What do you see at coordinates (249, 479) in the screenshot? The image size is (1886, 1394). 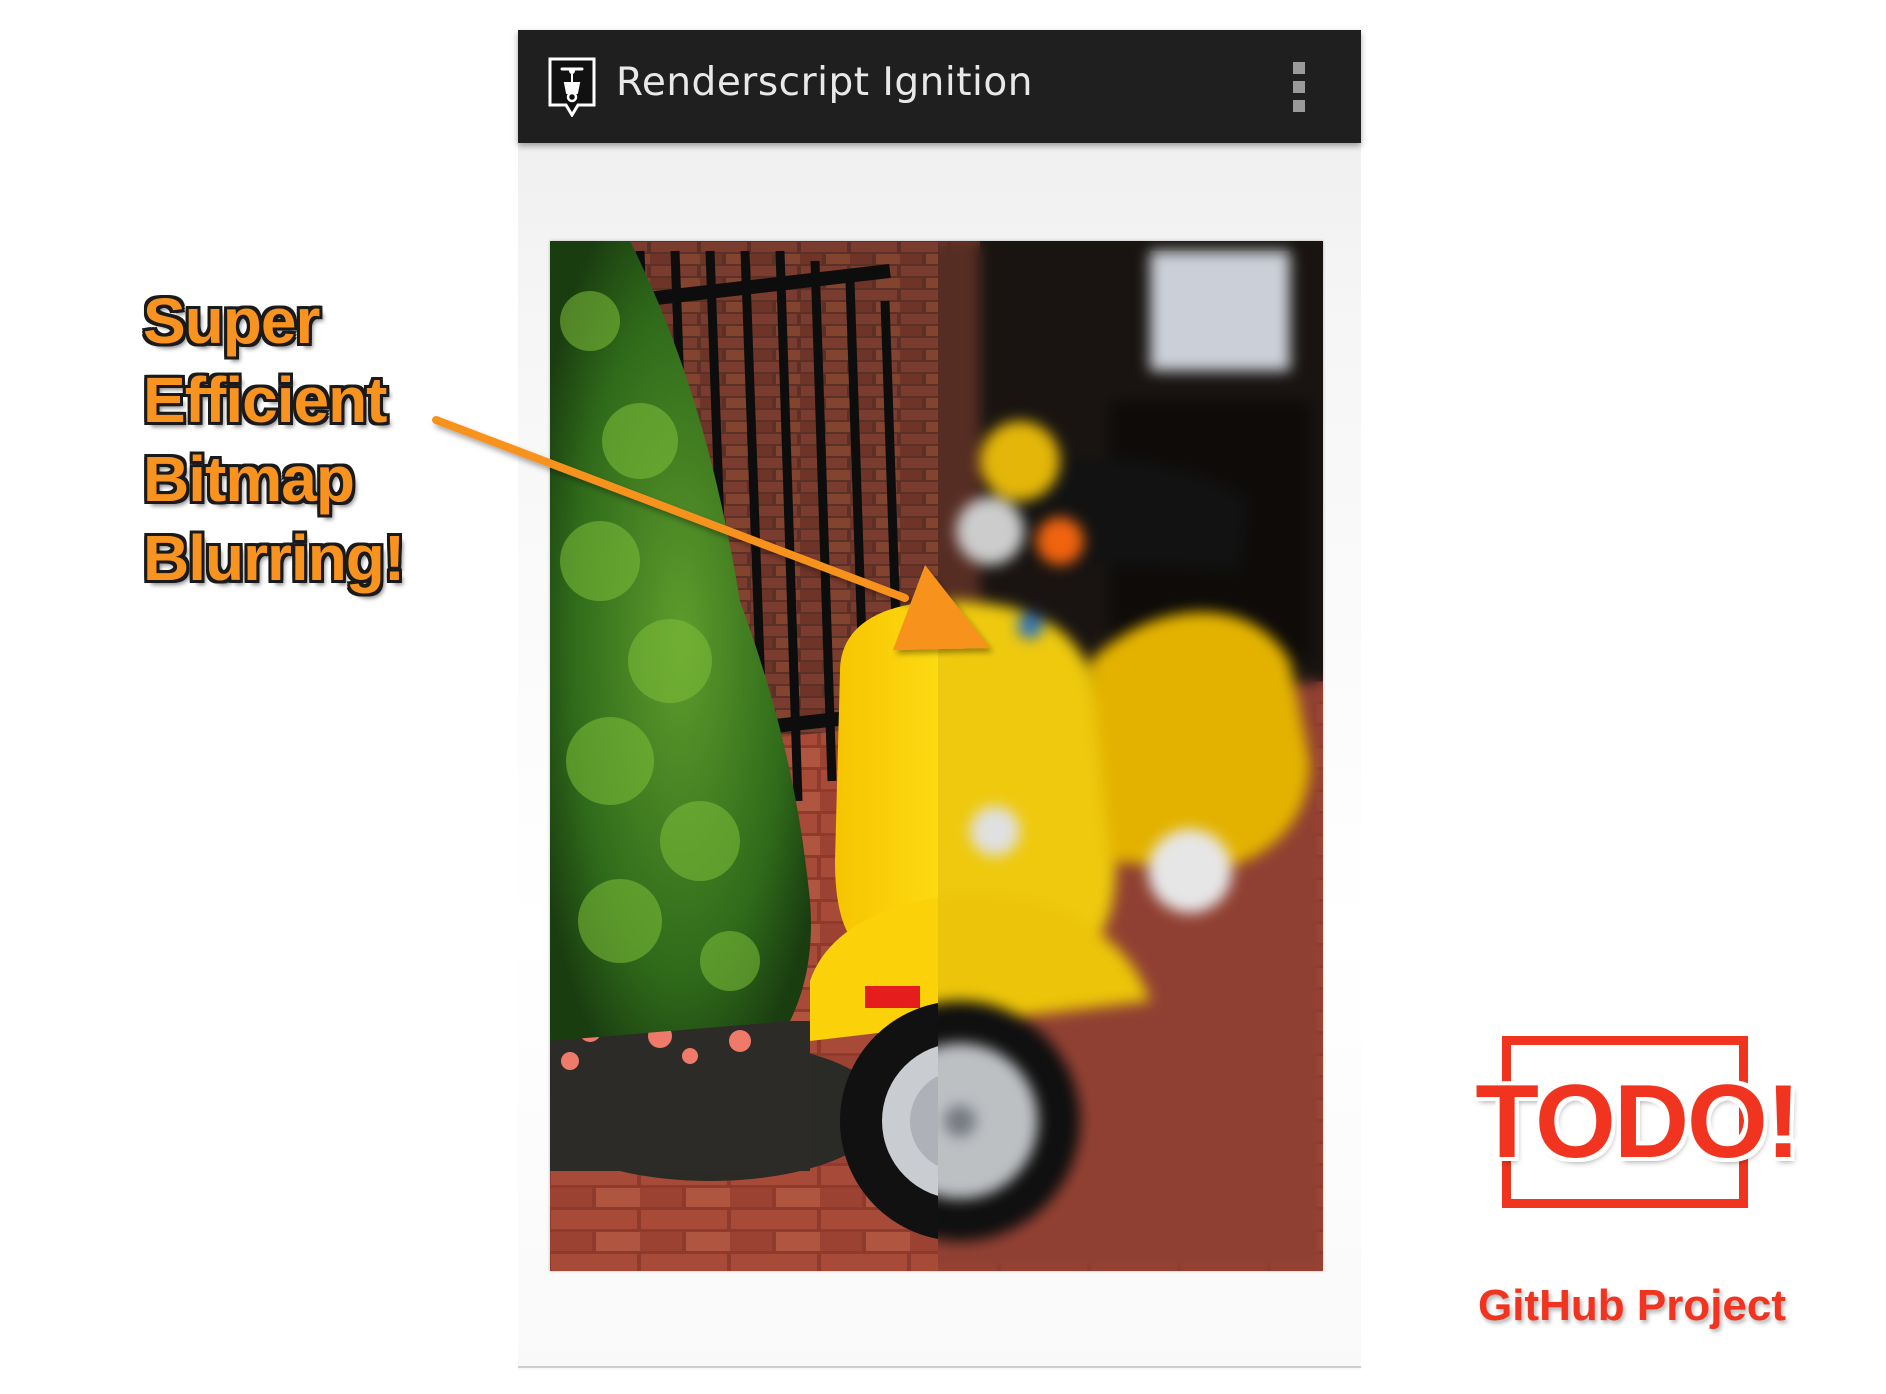 I see `callout-line: Bitmap` at bounding box center [249, 479].